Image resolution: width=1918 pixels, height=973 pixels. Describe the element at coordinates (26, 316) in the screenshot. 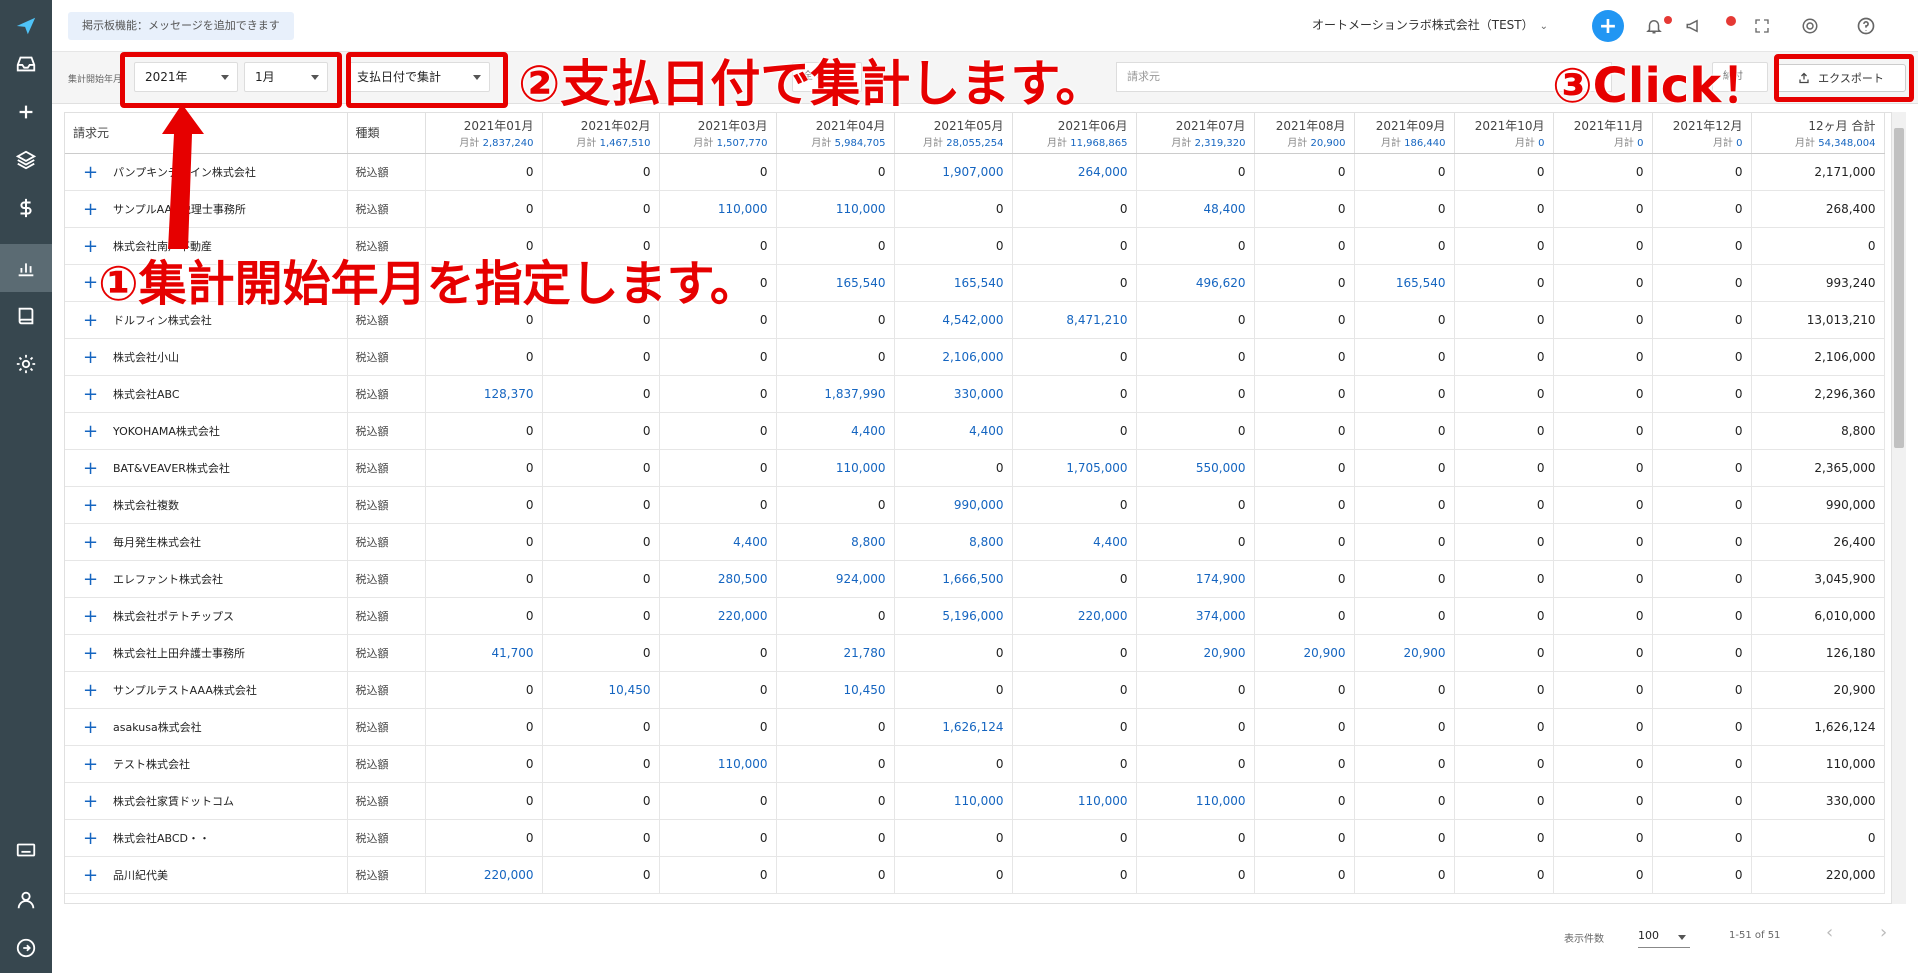

I see `book-icon` at that location.